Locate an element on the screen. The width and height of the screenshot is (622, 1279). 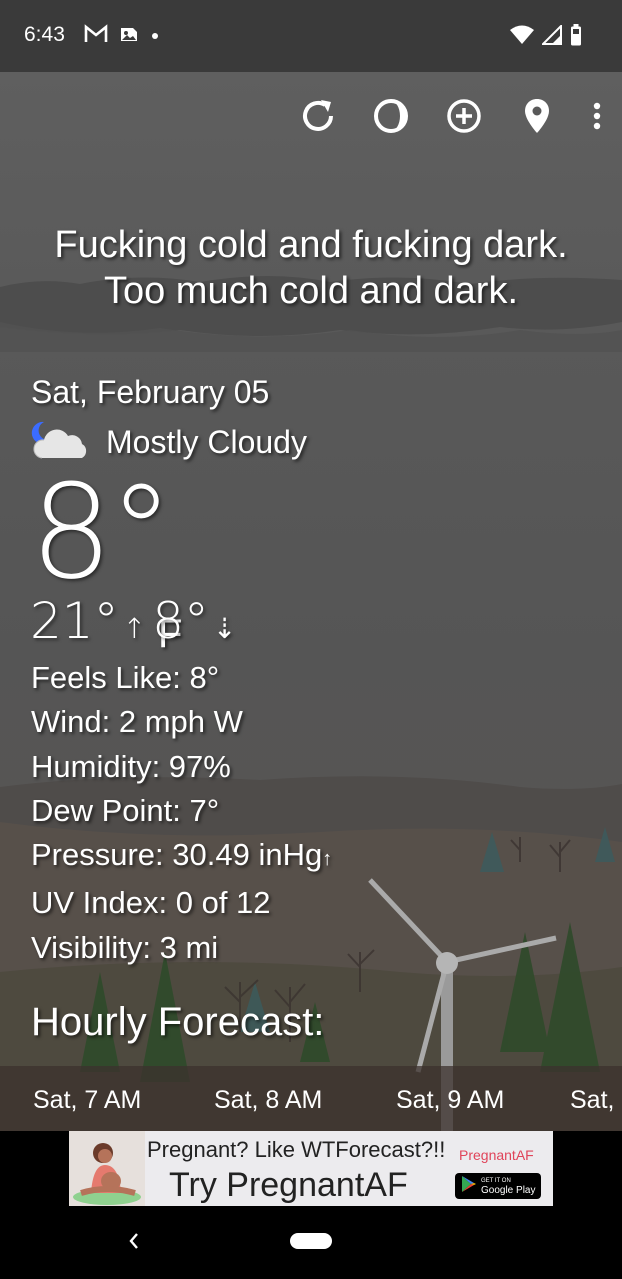
arrow-up-icon: ↑ is located at coordinates (134, 628).